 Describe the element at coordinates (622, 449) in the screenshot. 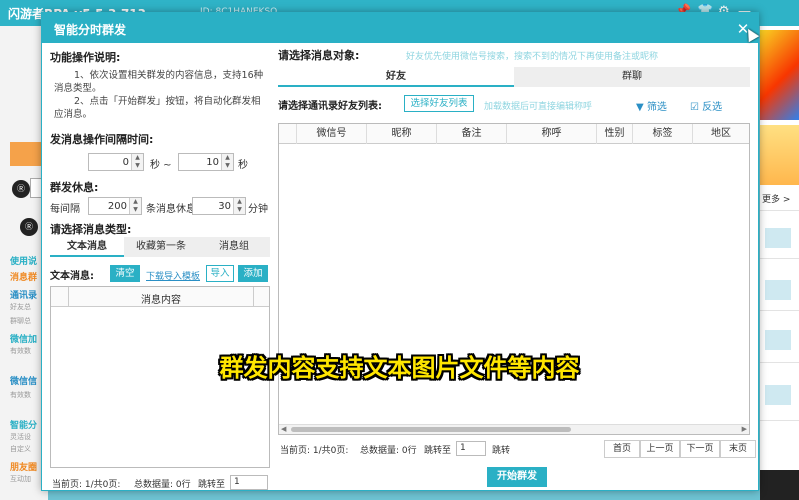

I see `first-page-button: 首页` at that location.